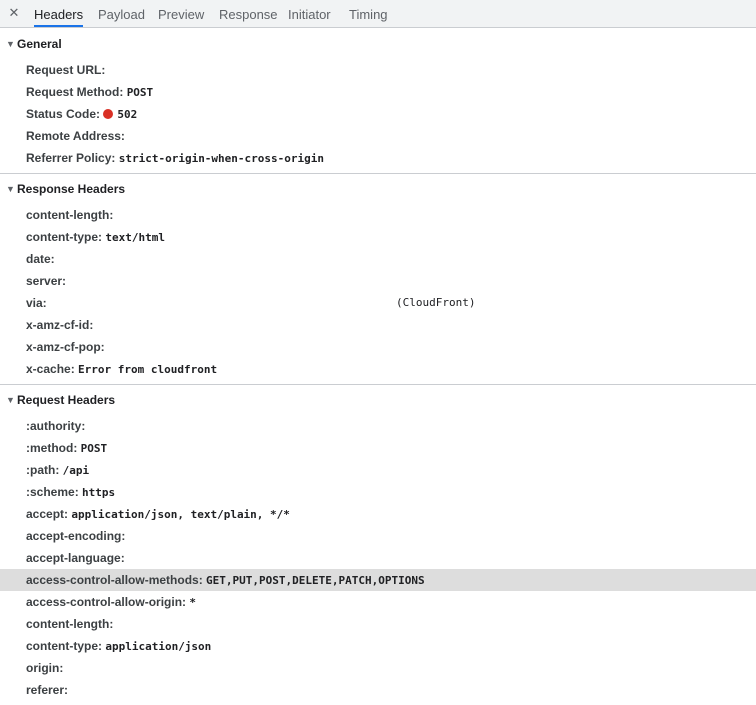 The height and width of the screenshot is (705, 756). What do you see at coordinates (378, 136) in the screenshot?
I see `header-row-remote-address: Remote Address:` at bounding box center [378, 136].